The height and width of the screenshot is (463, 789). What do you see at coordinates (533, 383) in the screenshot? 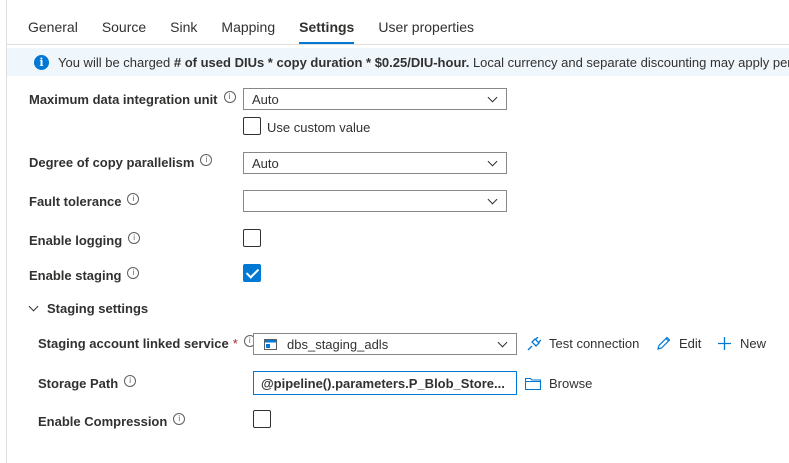
I see `folder-icon` at bounding box center [533, 383].